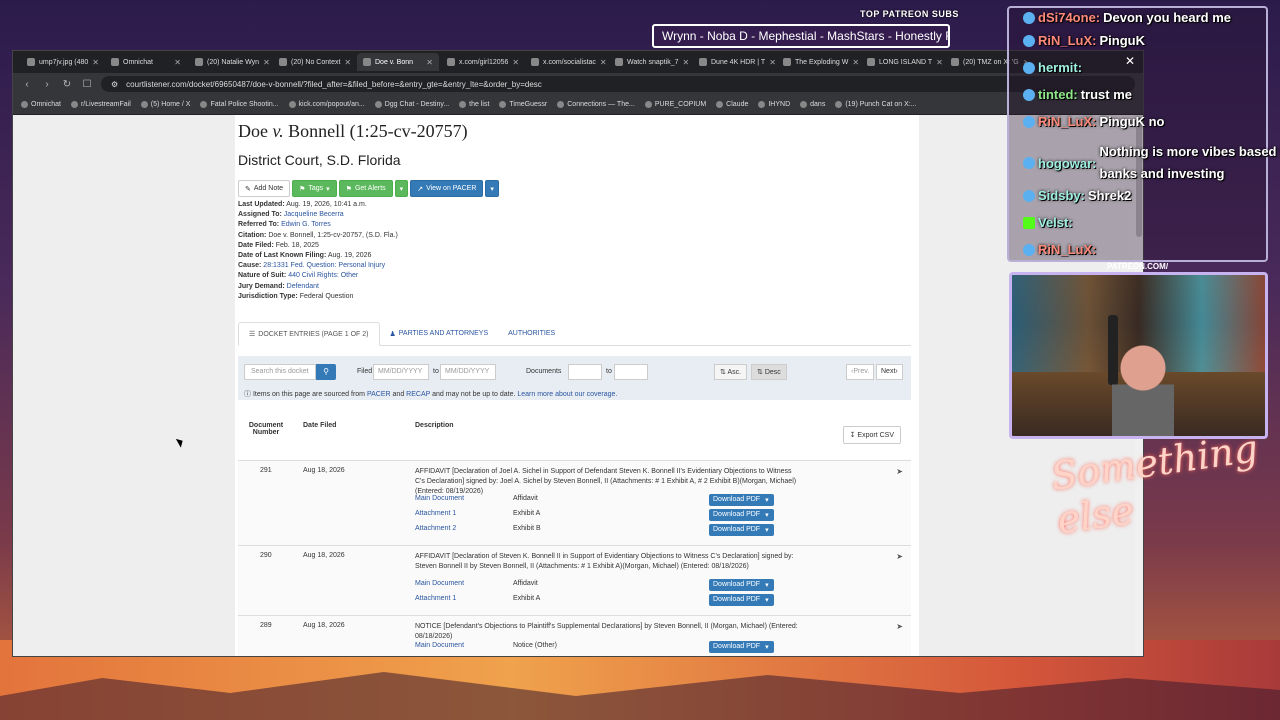 The image size is (1280, 720). I want to click on browser-tab: Dune 4K HDR | T✕, so click(734, 62).